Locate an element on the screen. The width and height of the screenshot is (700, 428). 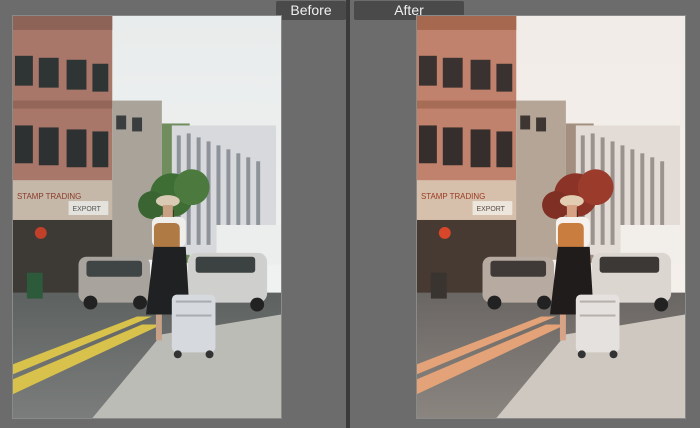
split-divider is located at coordinates (348, 214).